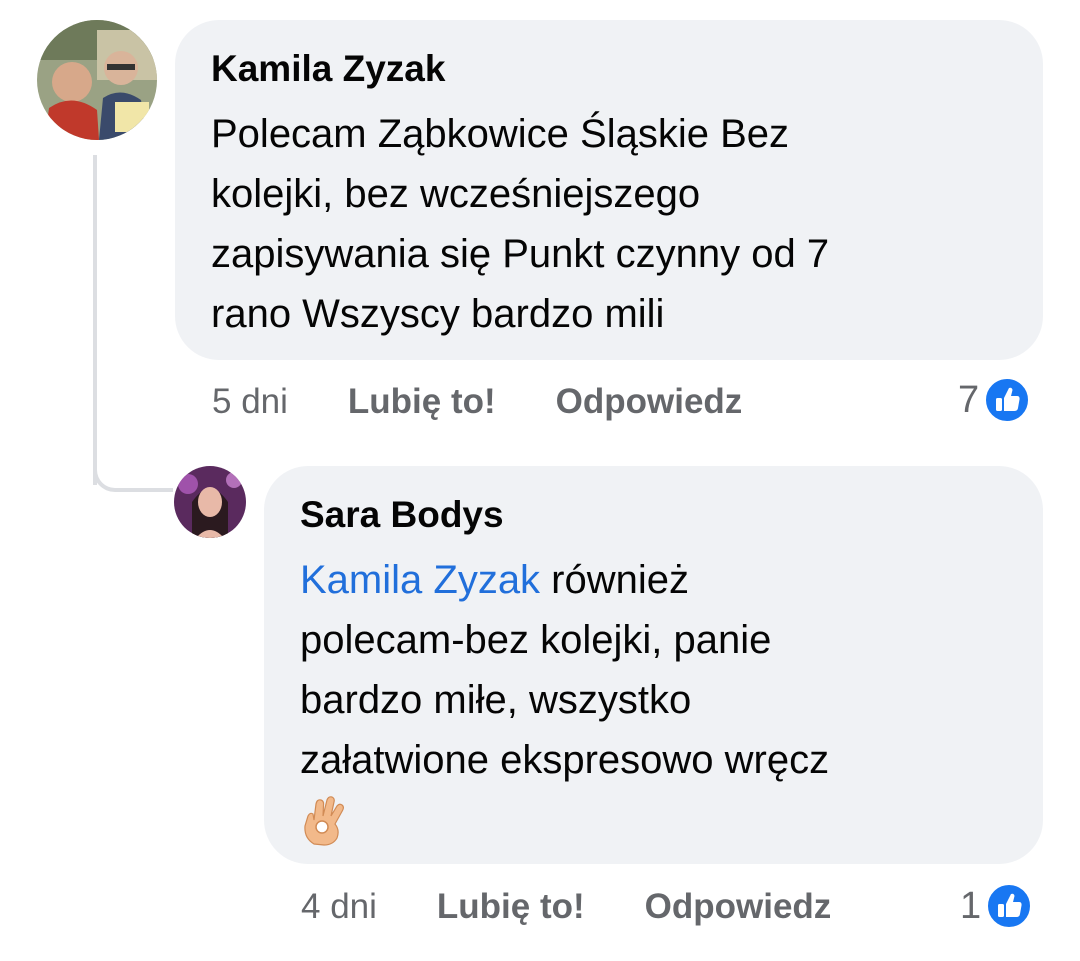  Describe the element at coordinates (536, 640) in the screenshot. I see `comment-text-line: polecam-bez kolejki, panie` at that location.